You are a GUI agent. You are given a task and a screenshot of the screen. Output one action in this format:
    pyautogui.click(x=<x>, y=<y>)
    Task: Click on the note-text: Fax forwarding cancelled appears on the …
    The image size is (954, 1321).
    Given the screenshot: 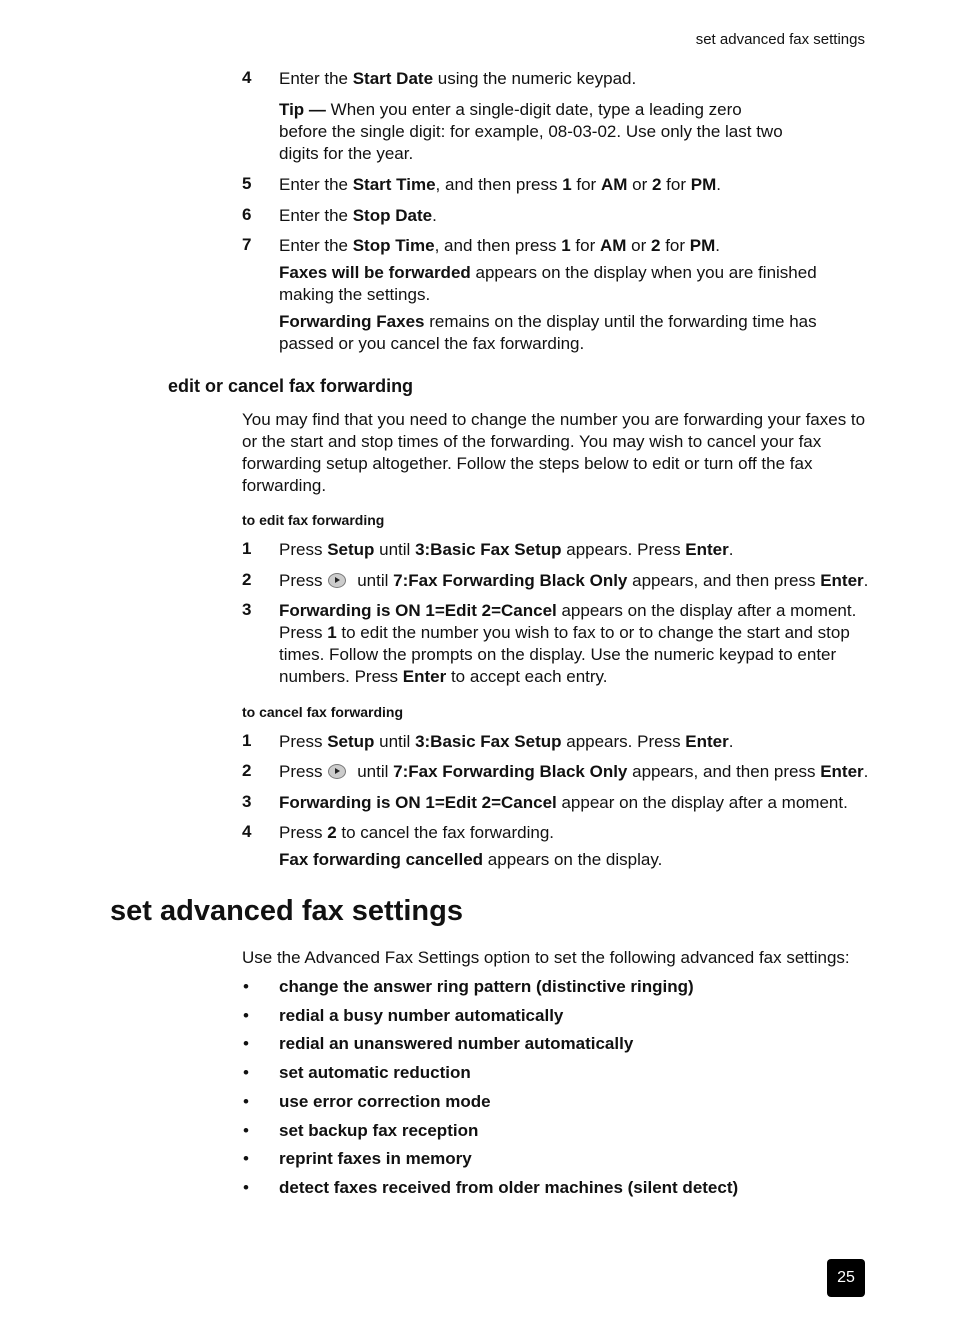 What is the action you would take?
    pyautogui.click(x=574, y=860)
    